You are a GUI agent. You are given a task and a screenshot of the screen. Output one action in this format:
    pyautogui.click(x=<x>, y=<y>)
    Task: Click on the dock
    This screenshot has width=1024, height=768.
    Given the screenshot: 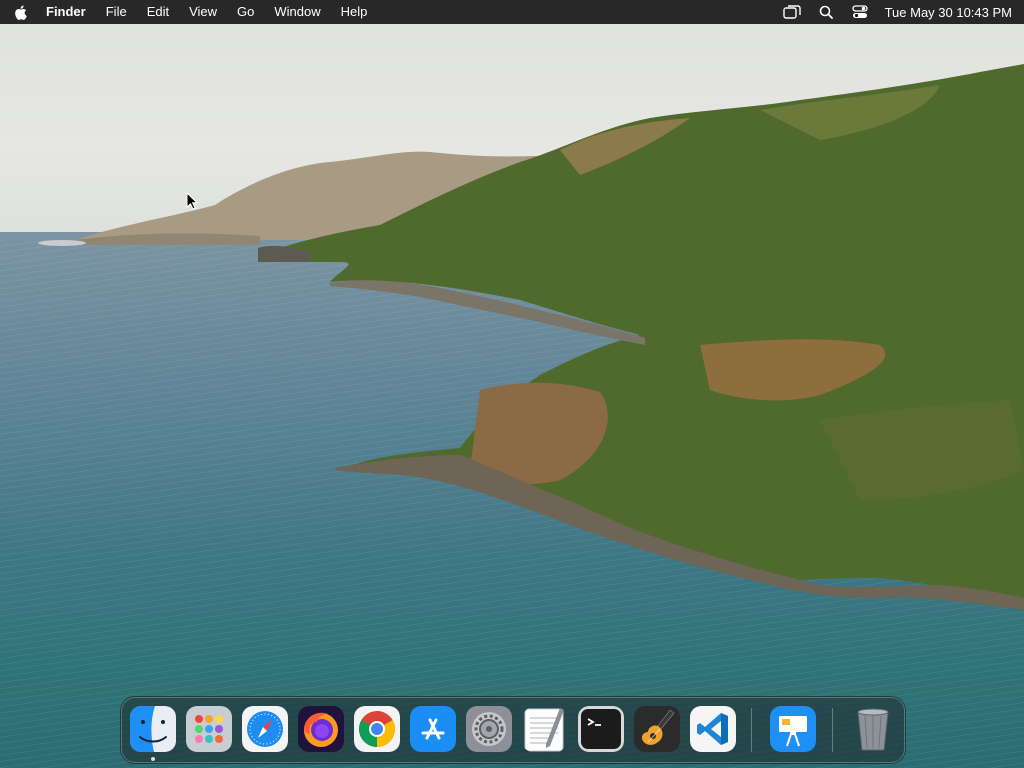 What is the action you would take?
    pyautogui.click(x=513, y=730)
    